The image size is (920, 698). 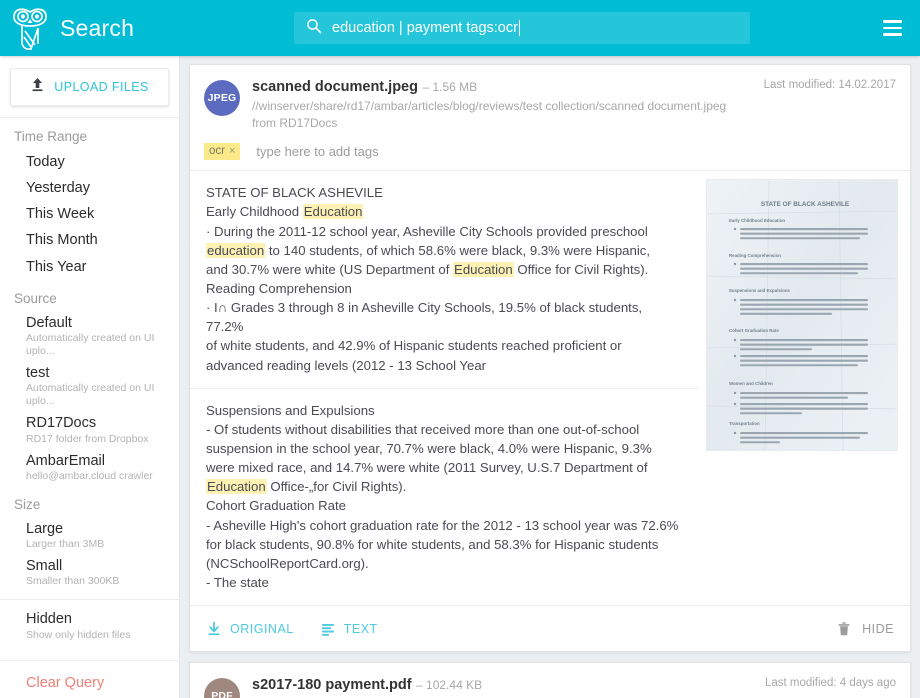 I want to click on text-button: TEXT, so click(x=349, y=629).